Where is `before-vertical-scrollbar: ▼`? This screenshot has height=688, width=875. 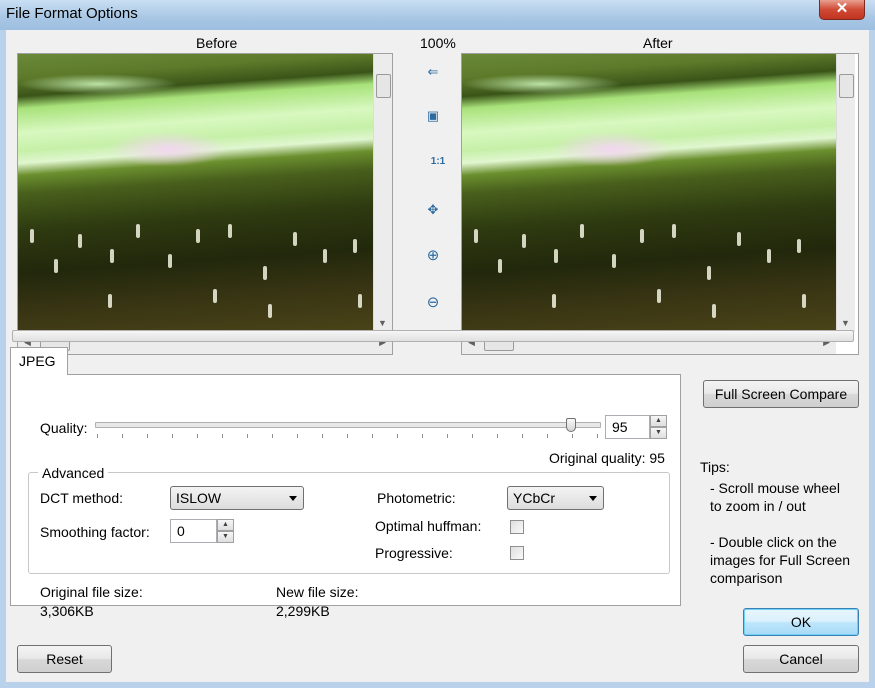
before-vertical-scrollbar: ▼ is located at coordinates (382, 193).